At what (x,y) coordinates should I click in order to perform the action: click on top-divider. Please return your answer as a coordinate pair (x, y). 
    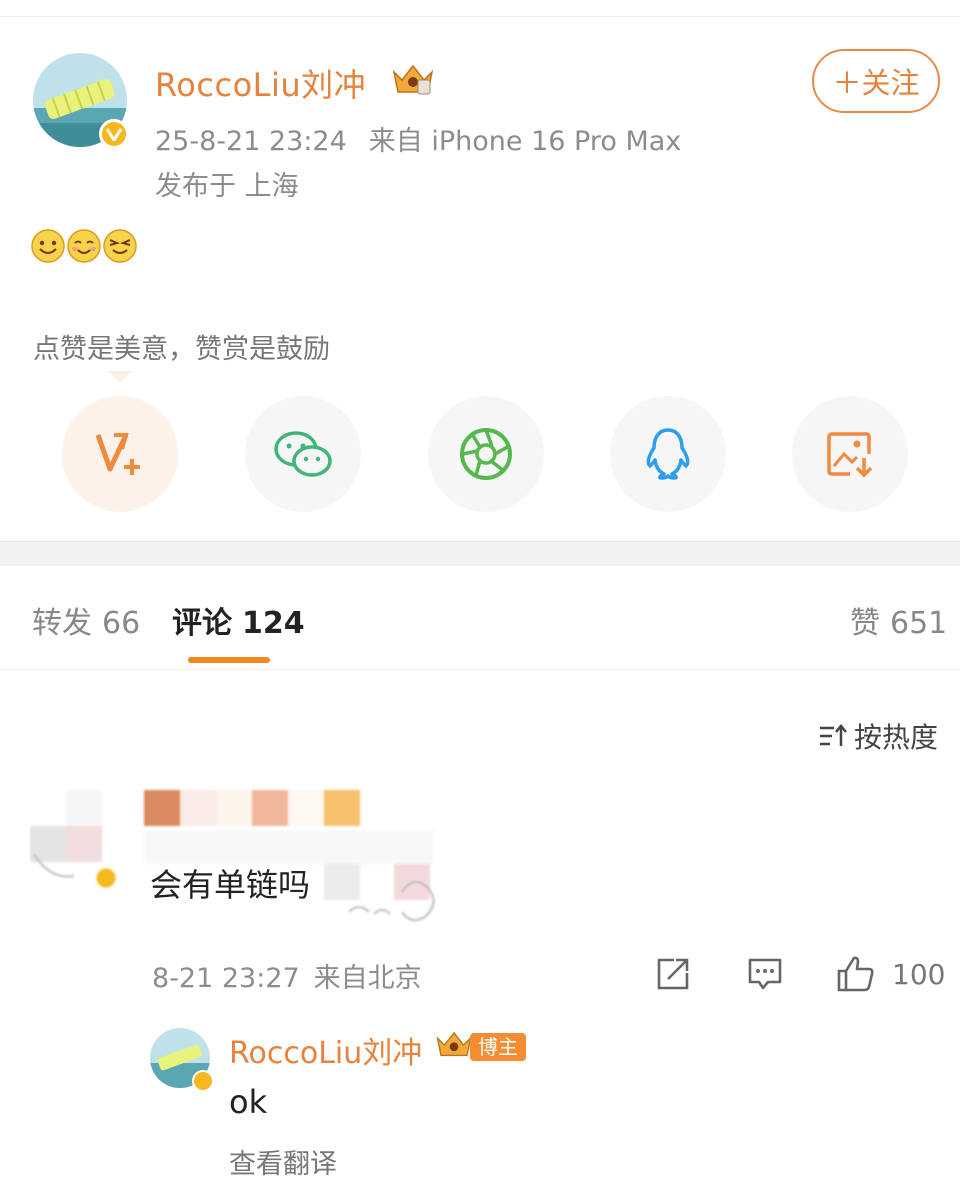
    Looking at the image, I should click on (480, 16).